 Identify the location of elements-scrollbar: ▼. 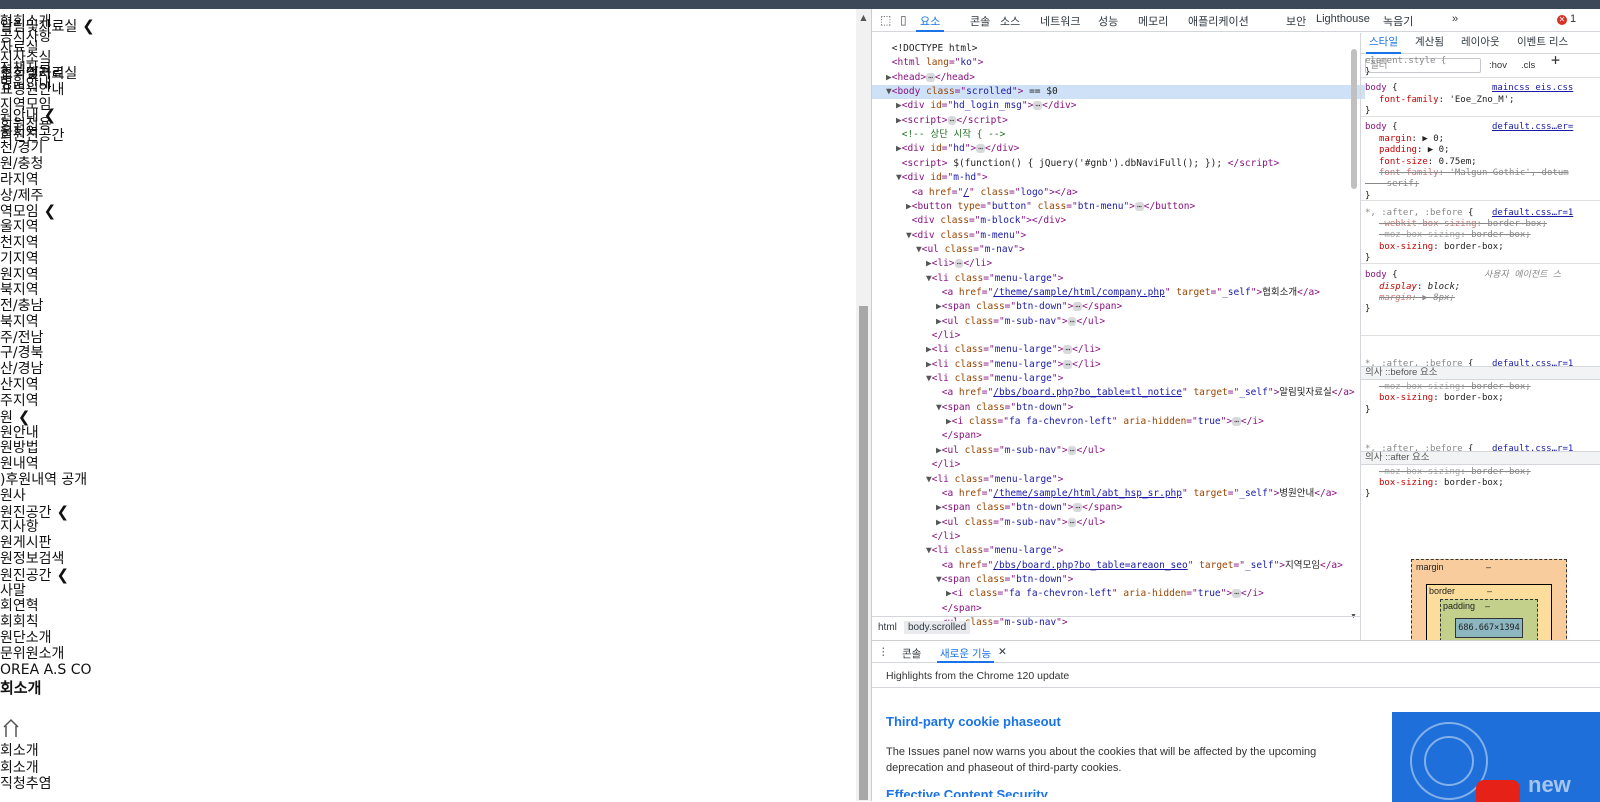
(1354, 328).